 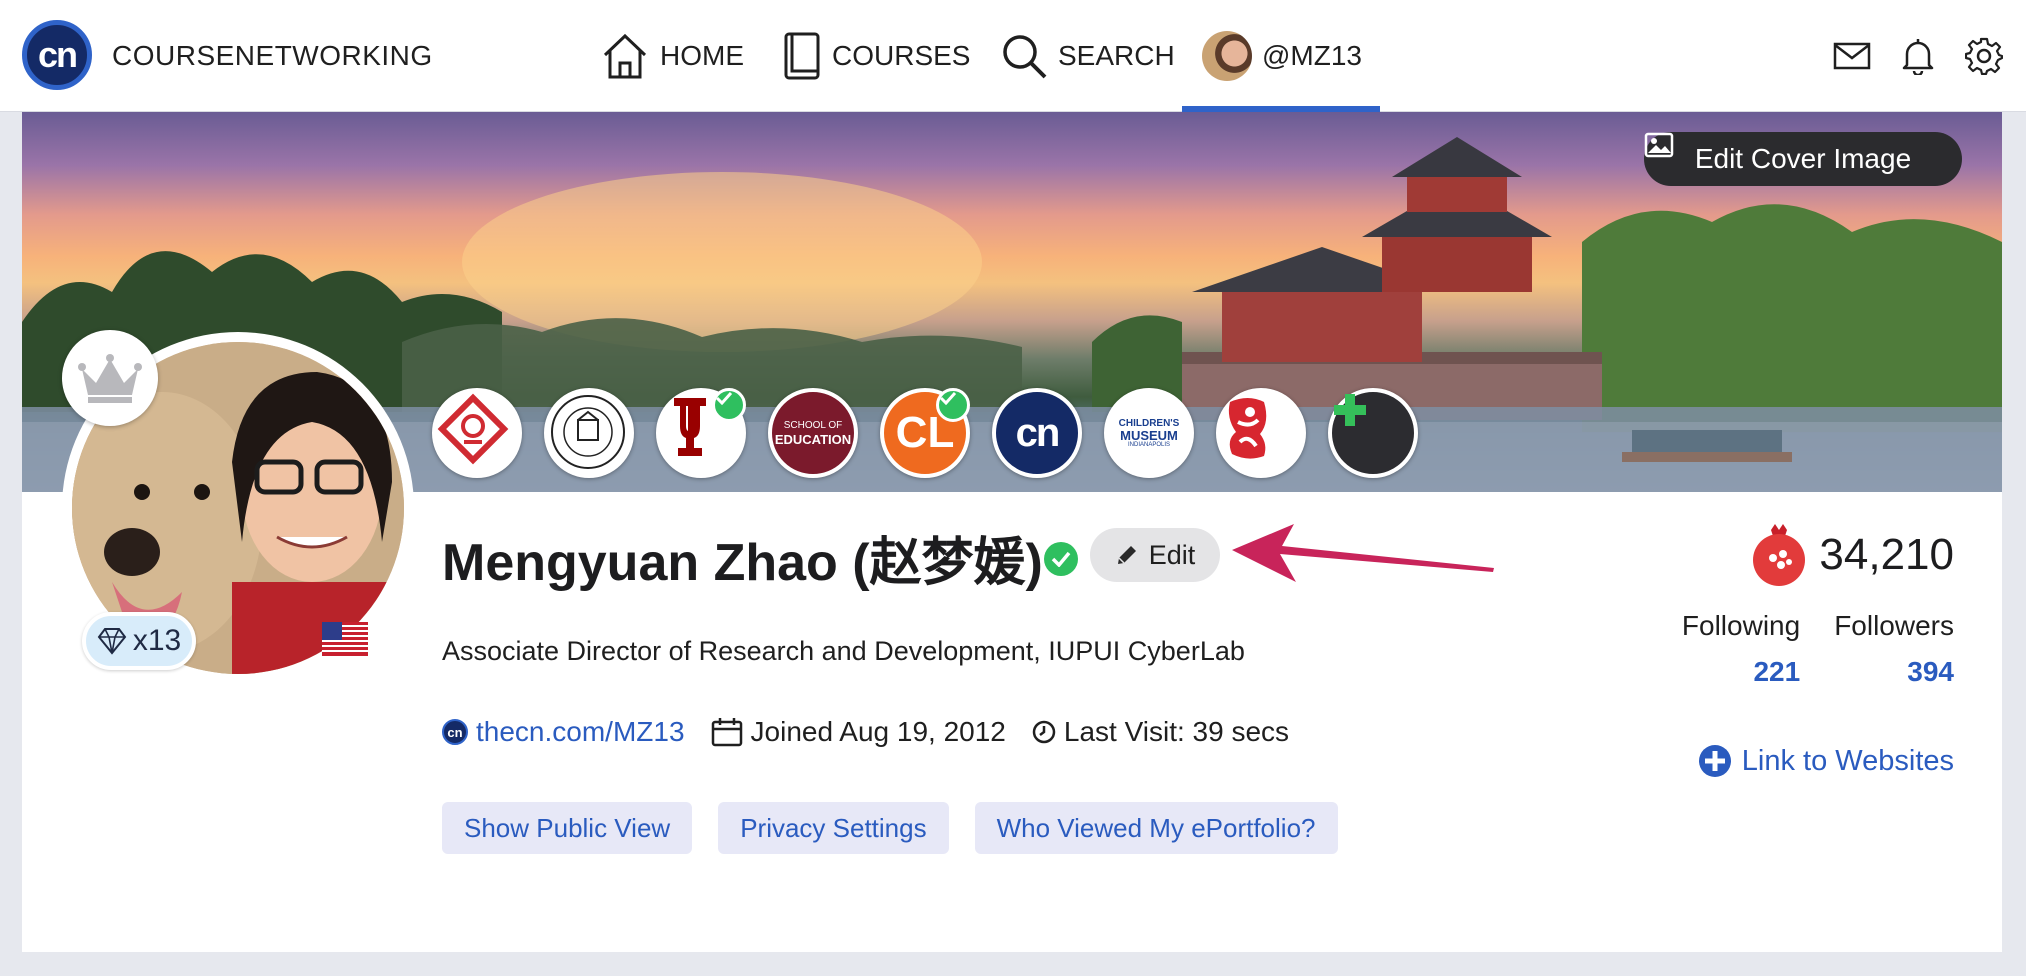 I want to click on iu-trident-icon, so click(x=690, y=427).